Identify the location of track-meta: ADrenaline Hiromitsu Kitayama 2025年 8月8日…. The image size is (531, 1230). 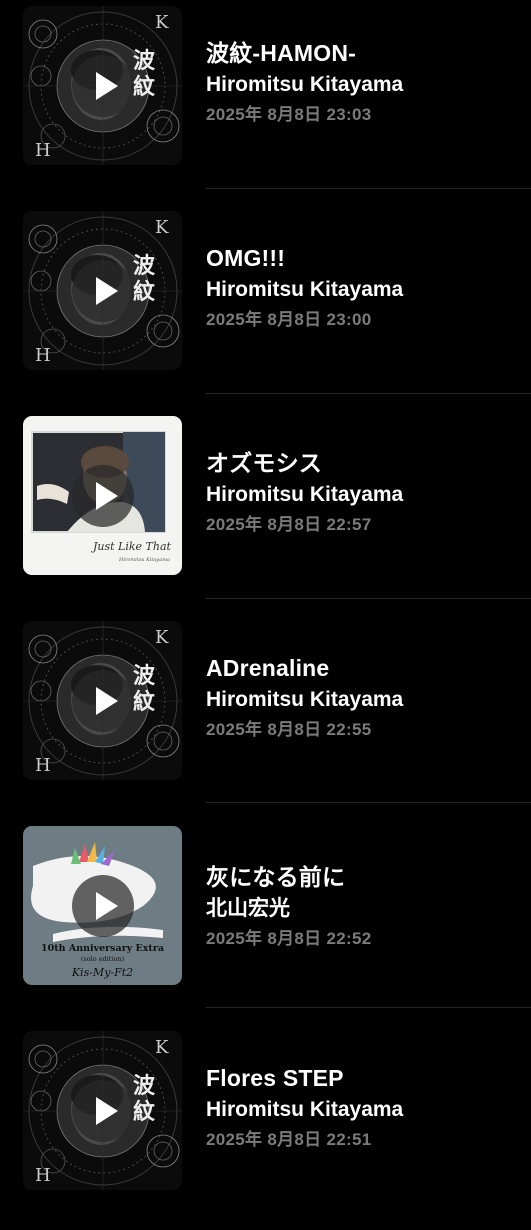
(364, 698).